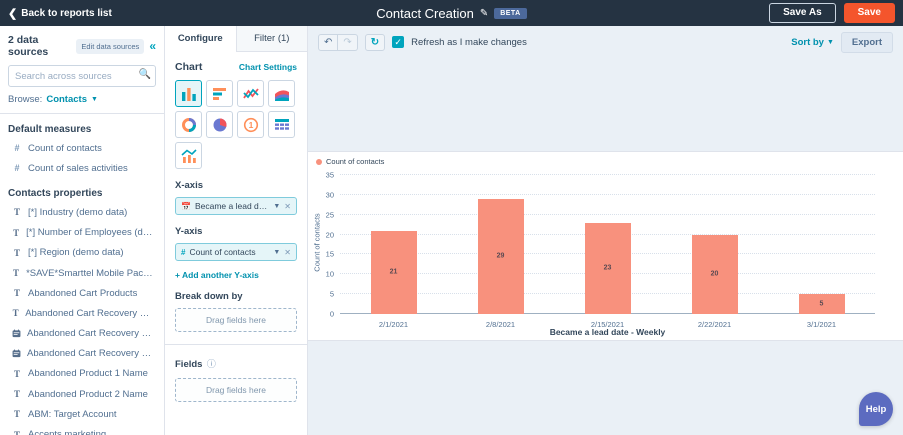 This screenshot has height=435, width=903. Describe the element at coordinates (328, 42) in the screenshot. I see `undo-button: ↶` at that location.